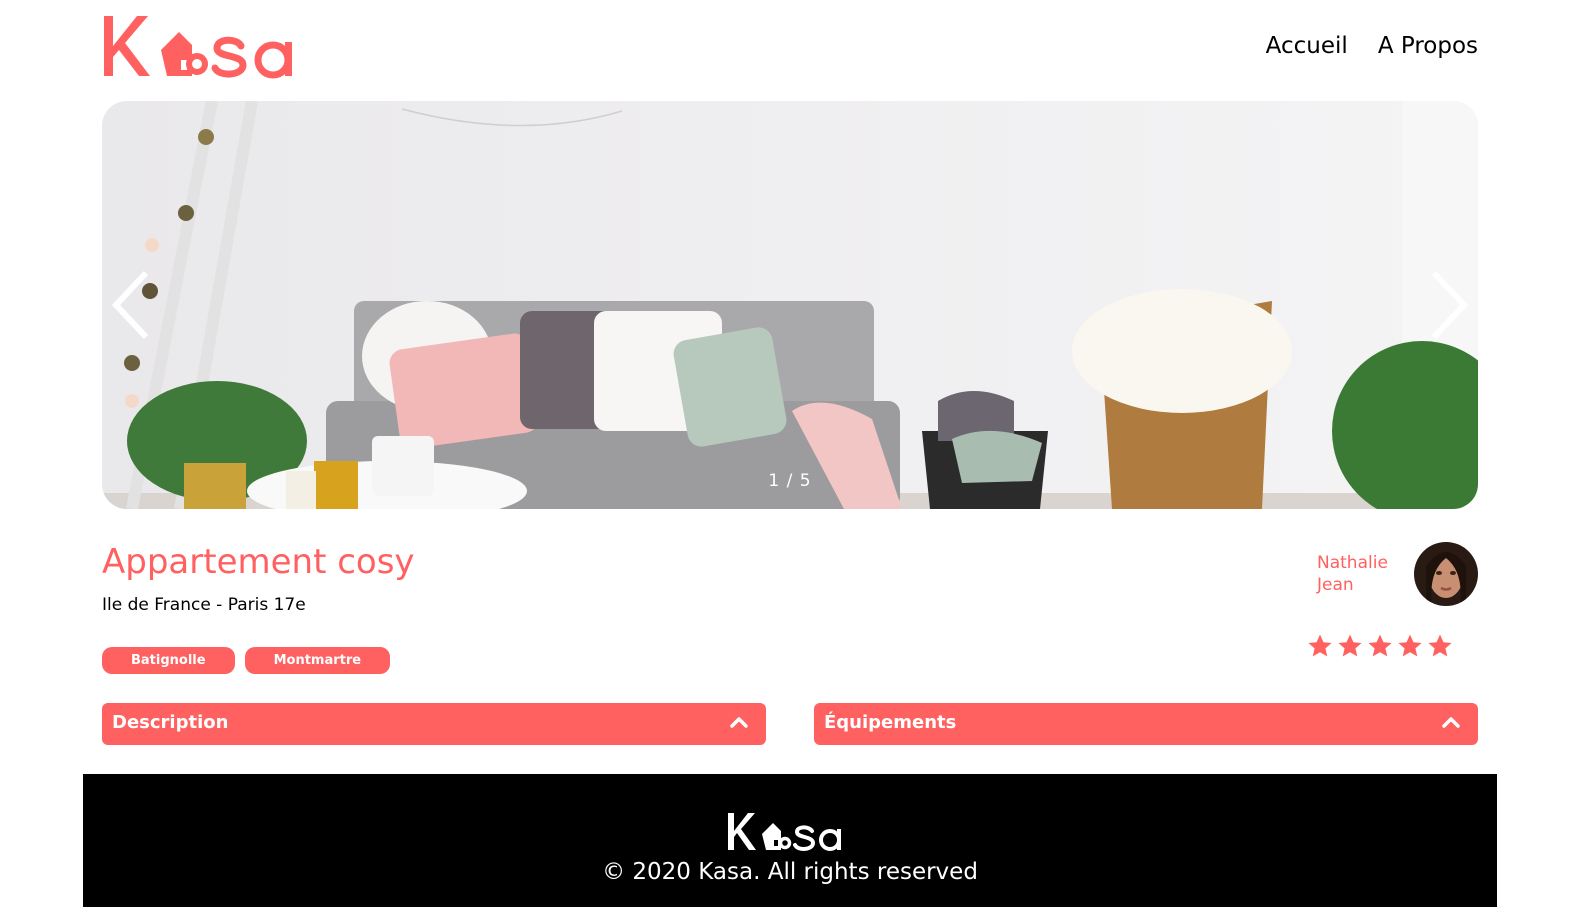  Describe the element at coordinates (1335, 585) in the screenshot. I see `host-last-name: Jean` at that location.